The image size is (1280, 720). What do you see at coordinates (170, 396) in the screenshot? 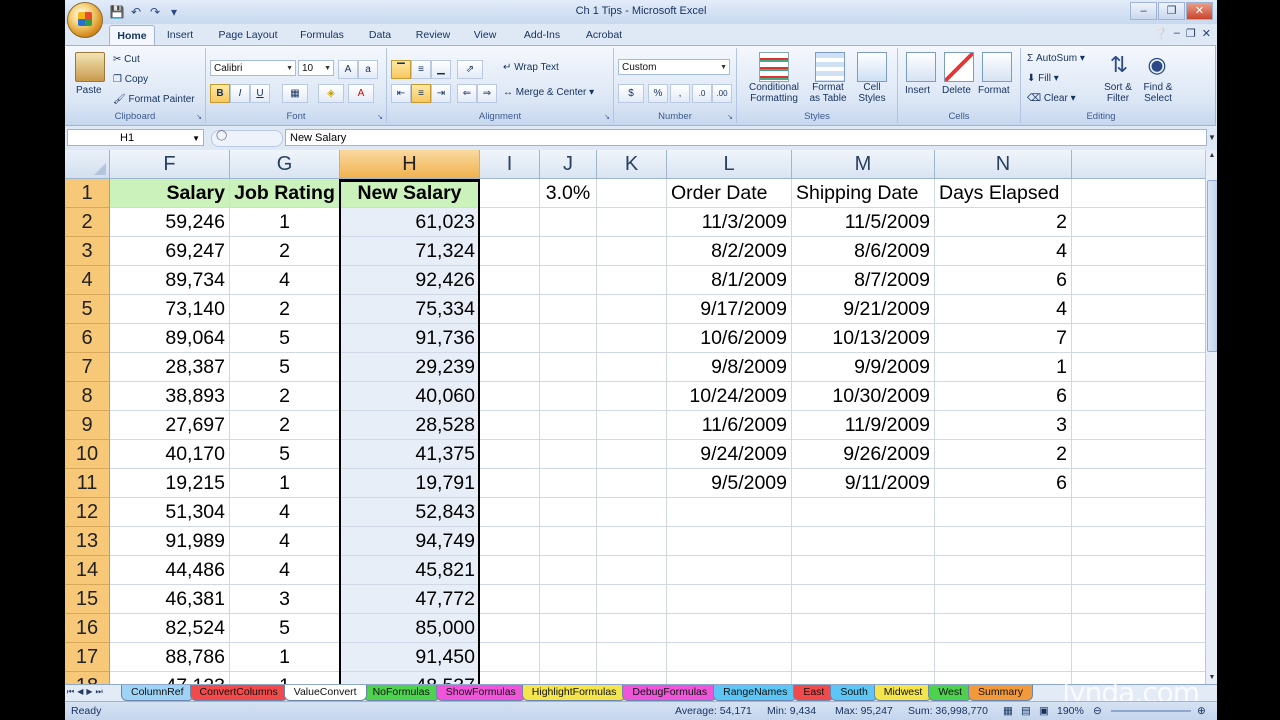
I see `salary-cell: 38,893` at bounding box center [170, 396].